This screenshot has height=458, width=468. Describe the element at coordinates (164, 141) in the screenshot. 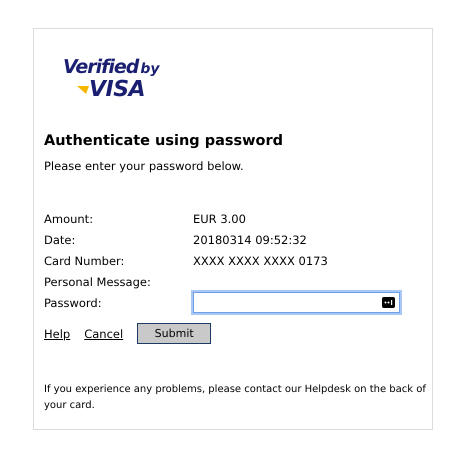

I see `heading: Authenticate using password` at that location.